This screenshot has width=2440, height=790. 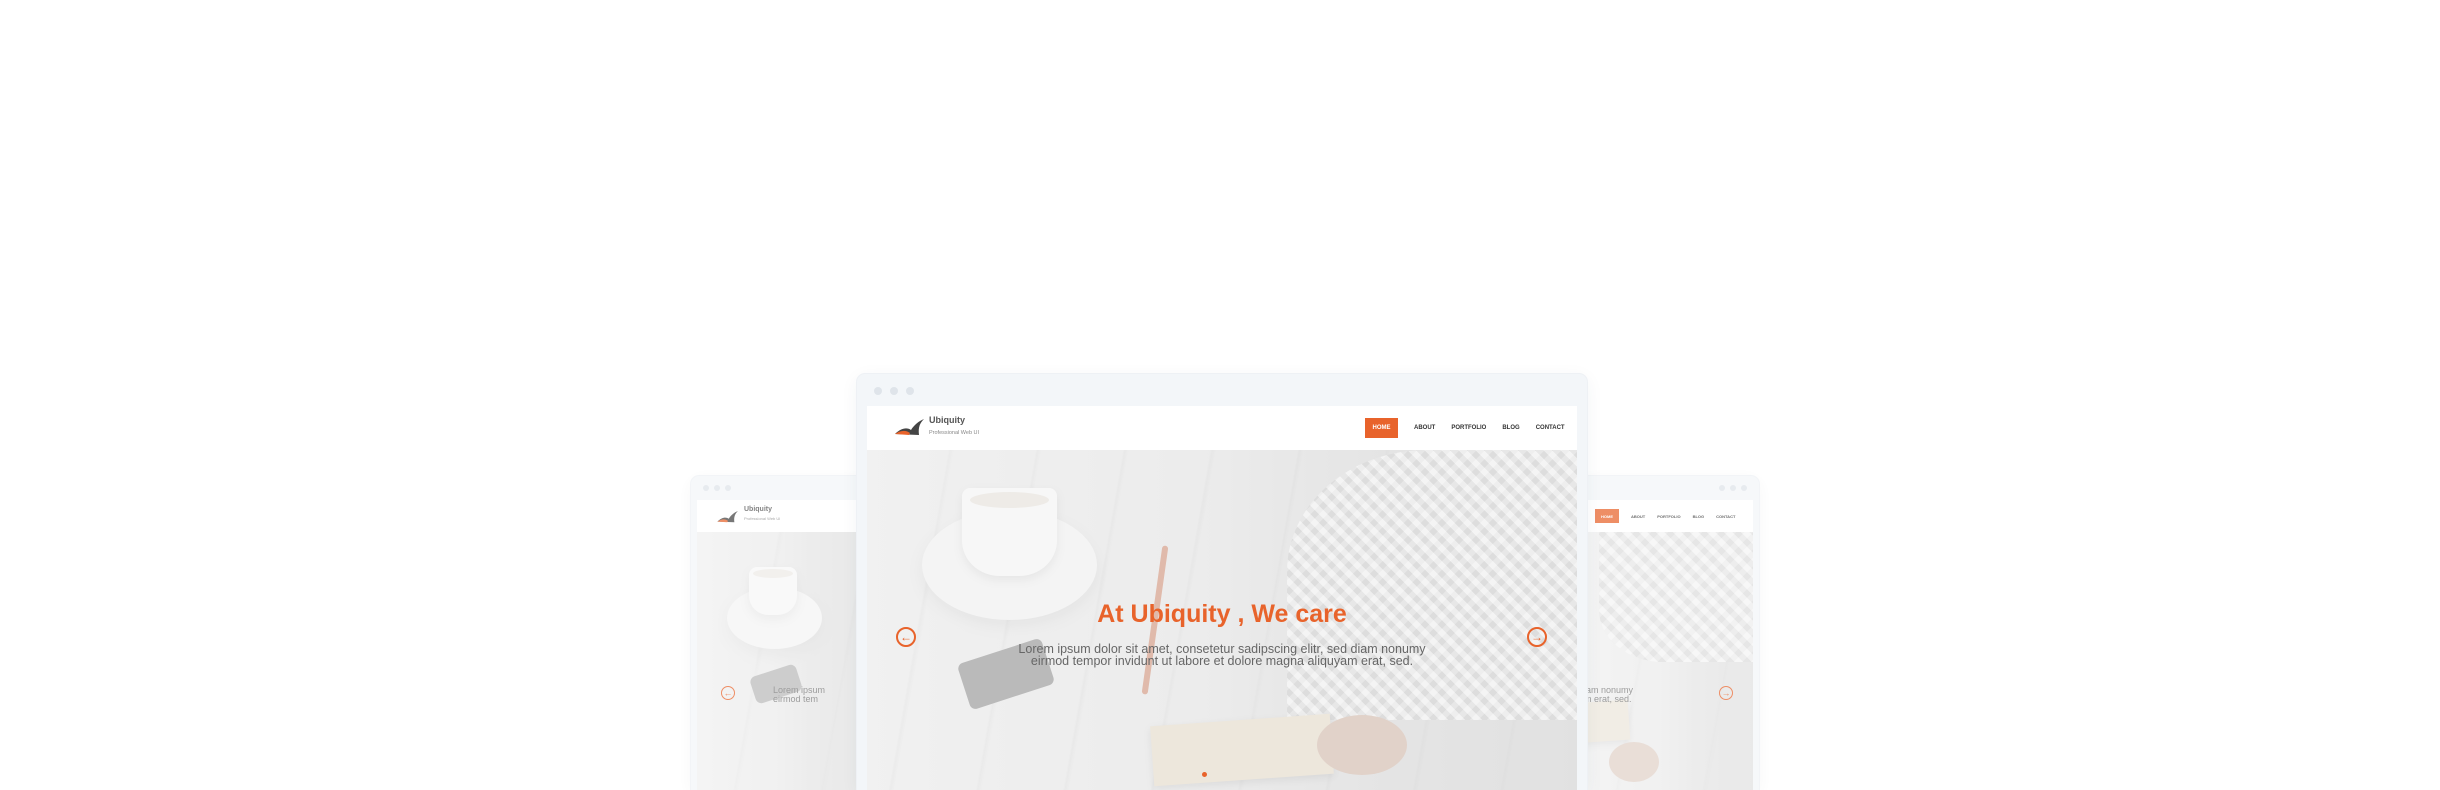 What do you see at coordinates (1606, 694) in the screenshot?
I see `hero-text-partial: diam nonumy am erat, sed.` at bounding box center [1606, 694].